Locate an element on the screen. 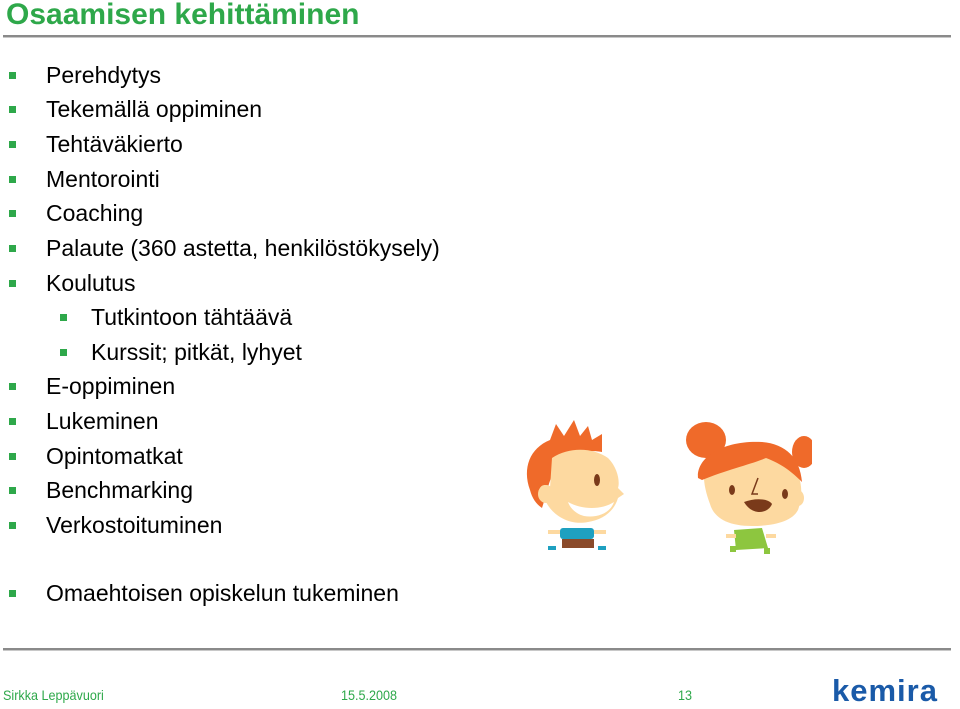 This screenshot has height=709, width=960. footer-divider is located at coordinates (477, 649).